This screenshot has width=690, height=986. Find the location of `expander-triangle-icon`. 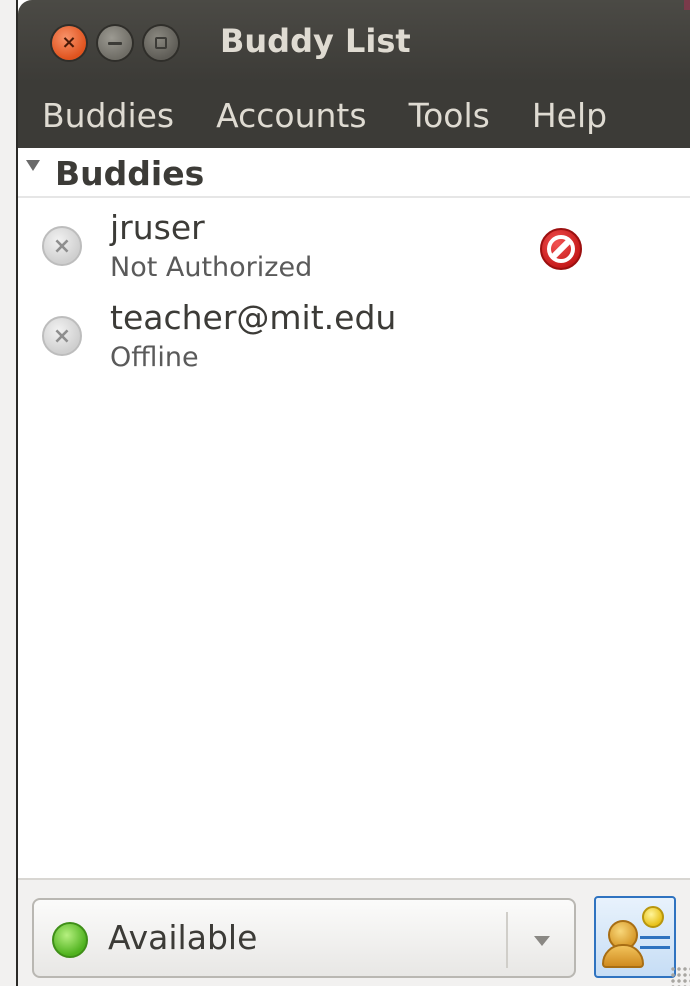

expander-triangle-icon is located at coordinates (33, 165).